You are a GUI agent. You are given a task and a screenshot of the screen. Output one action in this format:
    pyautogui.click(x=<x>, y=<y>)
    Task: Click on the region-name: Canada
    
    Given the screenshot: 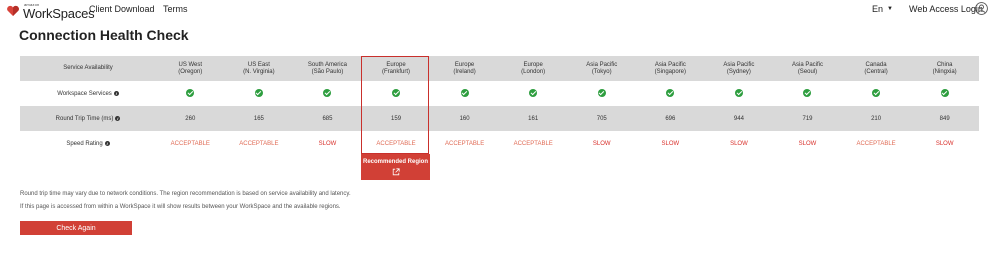 What is the action you would take?
    pyautogui.click(x=876, y=64)
    